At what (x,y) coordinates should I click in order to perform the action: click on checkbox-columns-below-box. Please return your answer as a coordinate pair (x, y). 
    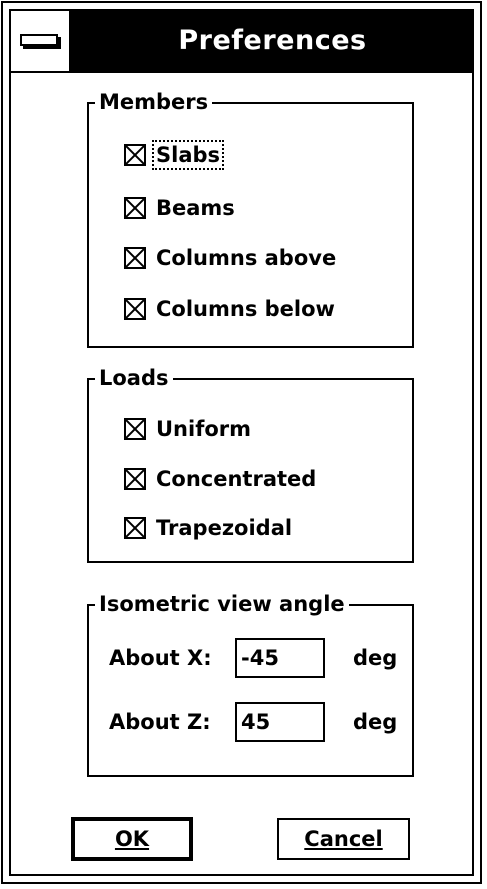
    Looking at the image, I should click on (135, 309).